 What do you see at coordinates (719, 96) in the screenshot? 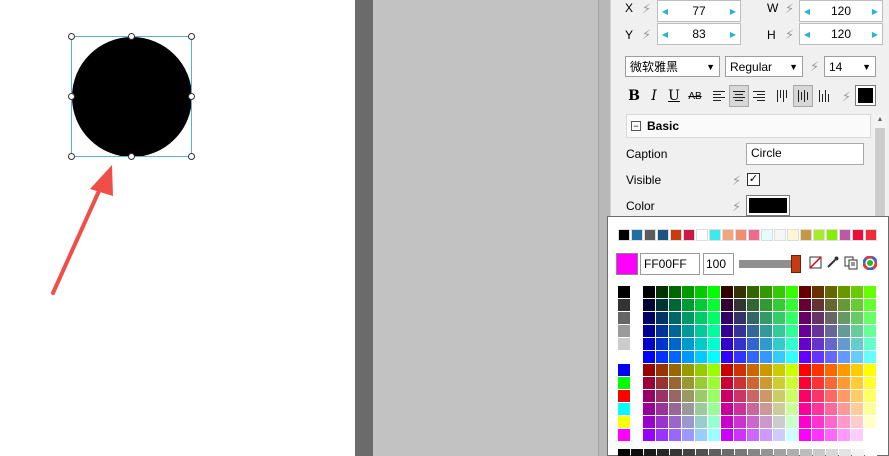
I see `align-left-icon` at bounding box center [719, 96].